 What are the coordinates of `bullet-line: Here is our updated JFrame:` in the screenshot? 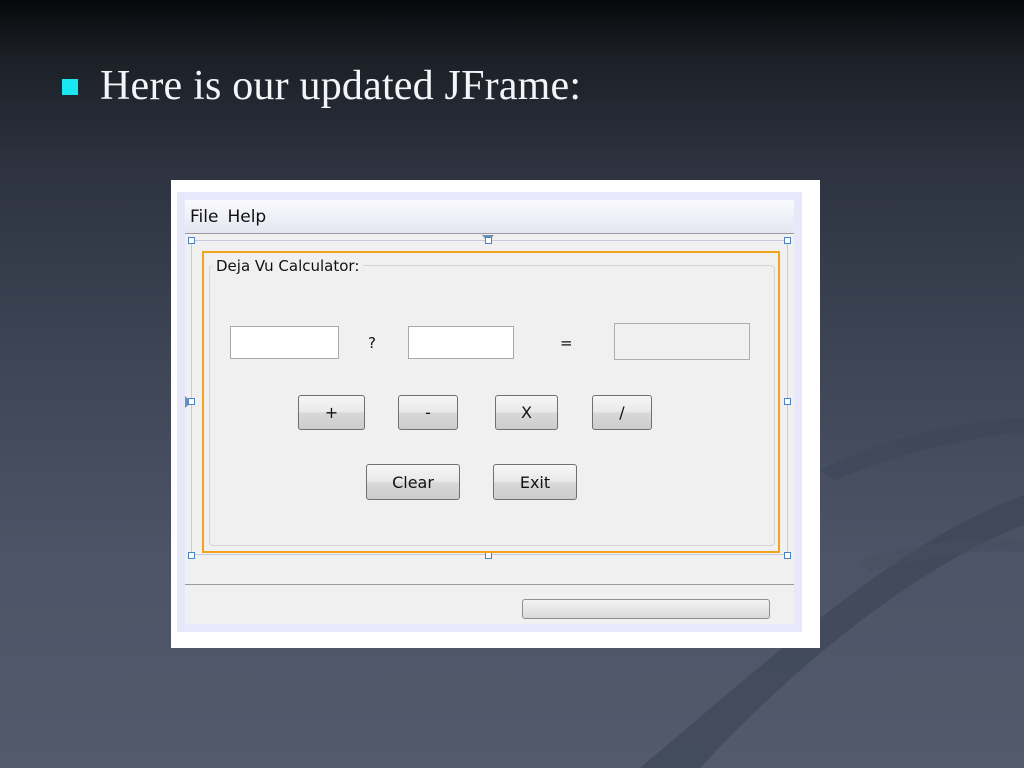 It's located at (321, 86).